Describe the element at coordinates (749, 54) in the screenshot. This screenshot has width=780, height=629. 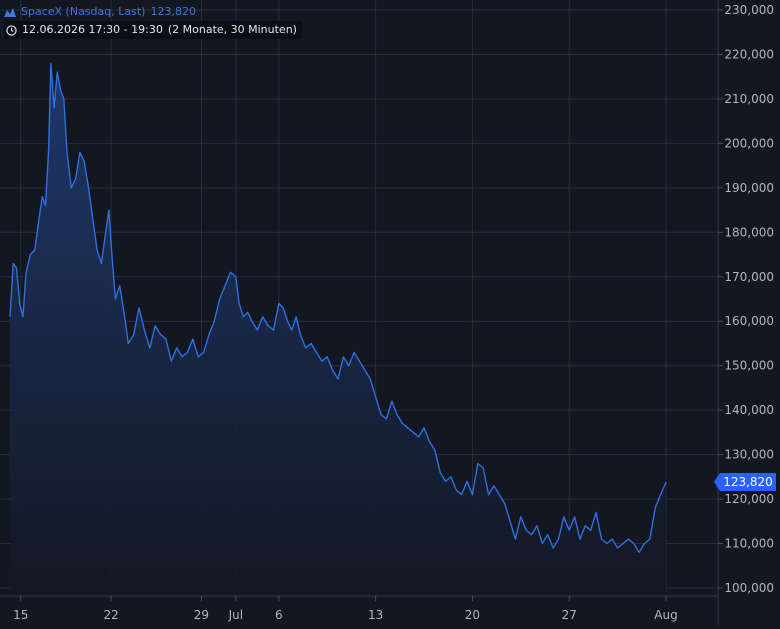
I see `y-tick-label: 220,000` at that location.